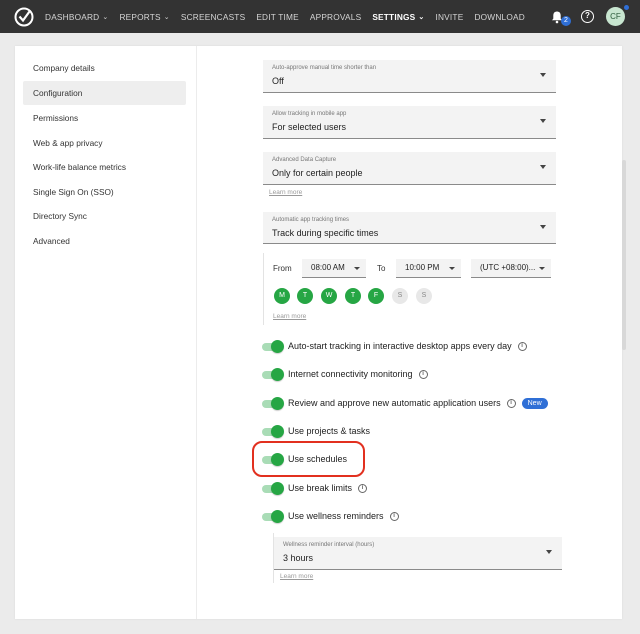 The image size is (640, 634). I want to click on nav-dashboard: DASHBOARD ⌄, so click(76, 17).